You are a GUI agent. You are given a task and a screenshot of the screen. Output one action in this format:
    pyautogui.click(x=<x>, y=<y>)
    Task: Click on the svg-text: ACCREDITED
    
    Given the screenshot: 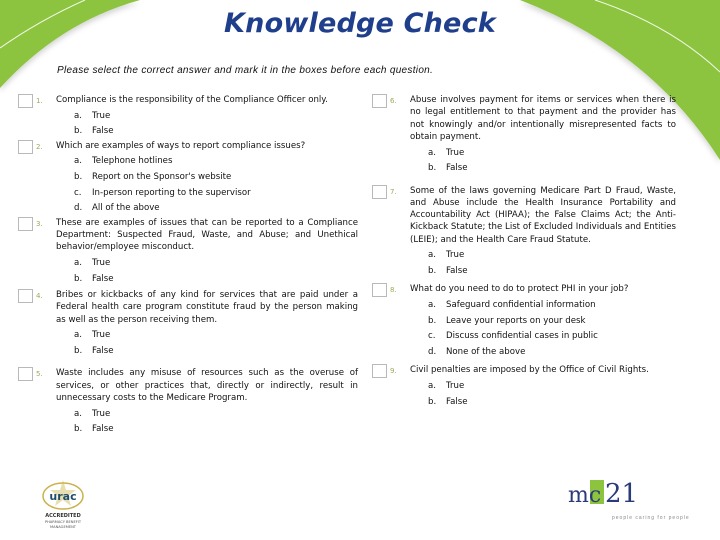 What is the action you would take?
    pyautogui.click(x=62, y=516)
    